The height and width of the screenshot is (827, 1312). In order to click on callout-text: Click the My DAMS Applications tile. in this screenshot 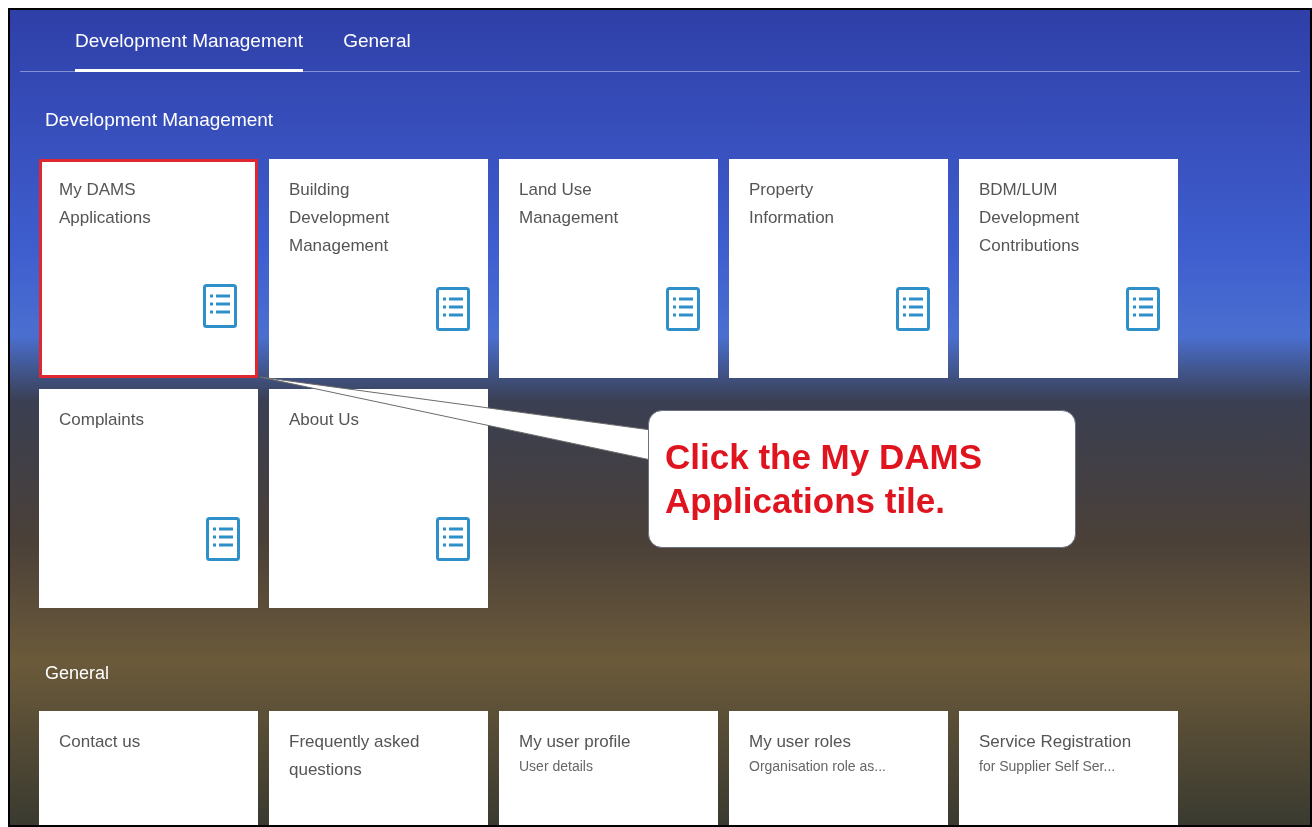, I will do `click(862, 479)`.